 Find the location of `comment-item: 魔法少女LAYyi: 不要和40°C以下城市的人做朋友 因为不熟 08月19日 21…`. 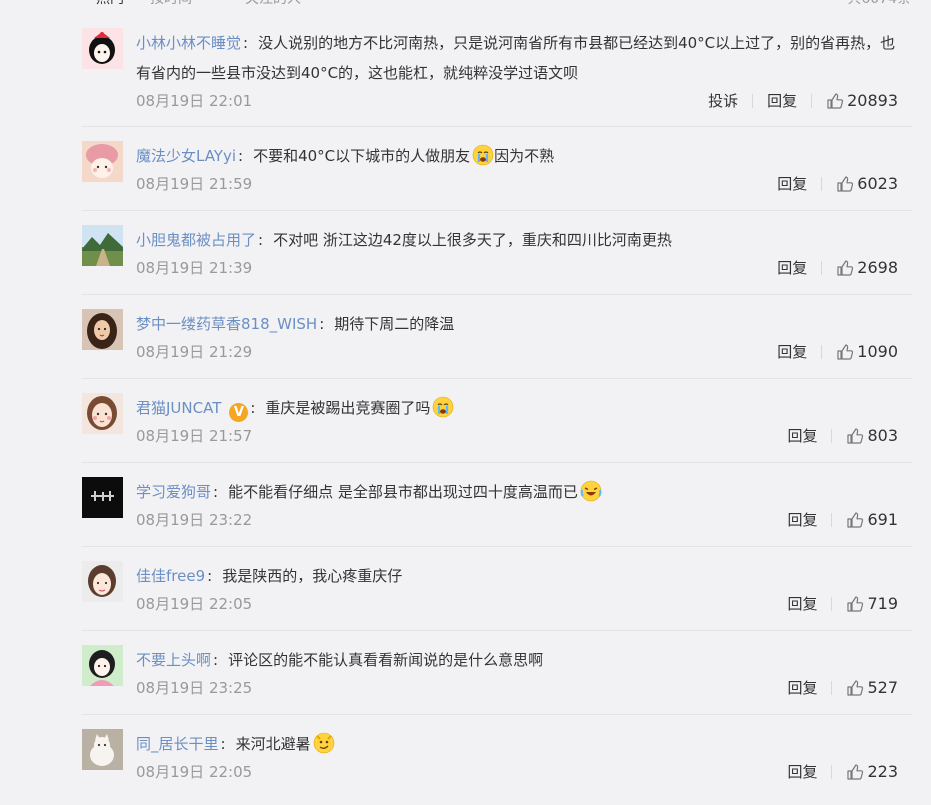

comment-item: 魔法少女LAYyi: 不要和40°C以下城市的人做朋友 因为不熟 08月19日 21… is located at coordinates (497, 169).